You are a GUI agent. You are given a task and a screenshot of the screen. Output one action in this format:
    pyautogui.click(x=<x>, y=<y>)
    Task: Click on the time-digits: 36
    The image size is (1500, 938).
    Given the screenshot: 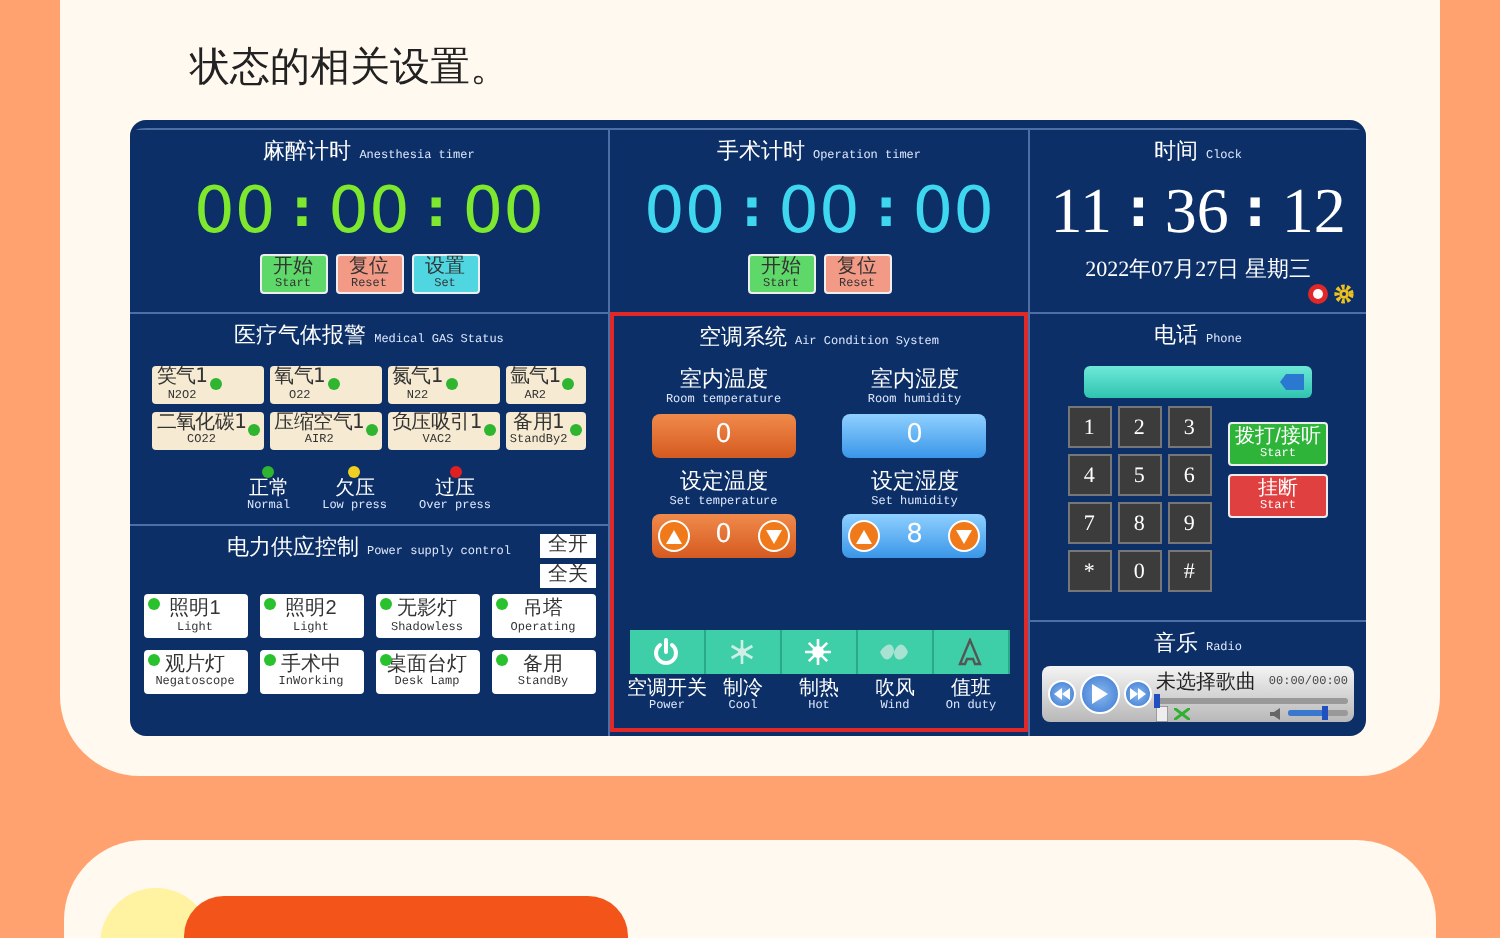 What is the action you would take?
    pyautogui.click(x=1196, y=210)
    